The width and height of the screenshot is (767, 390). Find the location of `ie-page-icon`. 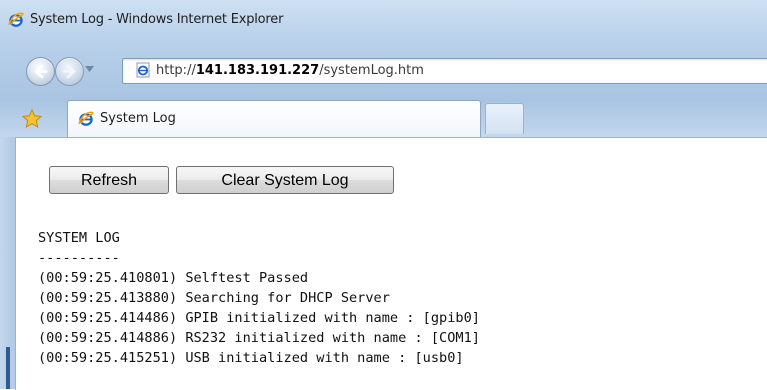

ie-page-icon is located at coordinates (143, 70).